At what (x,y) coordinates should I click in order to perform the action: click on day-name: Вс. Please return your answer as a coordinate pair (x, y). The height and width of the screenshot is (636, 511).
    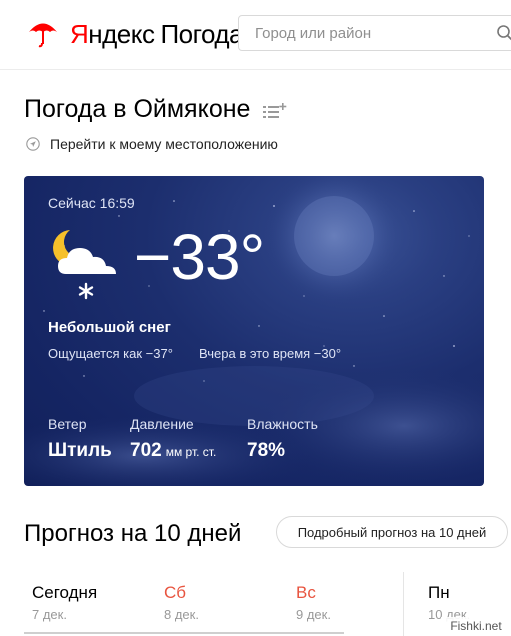
    Looking at the image, I should click on (306, 592).